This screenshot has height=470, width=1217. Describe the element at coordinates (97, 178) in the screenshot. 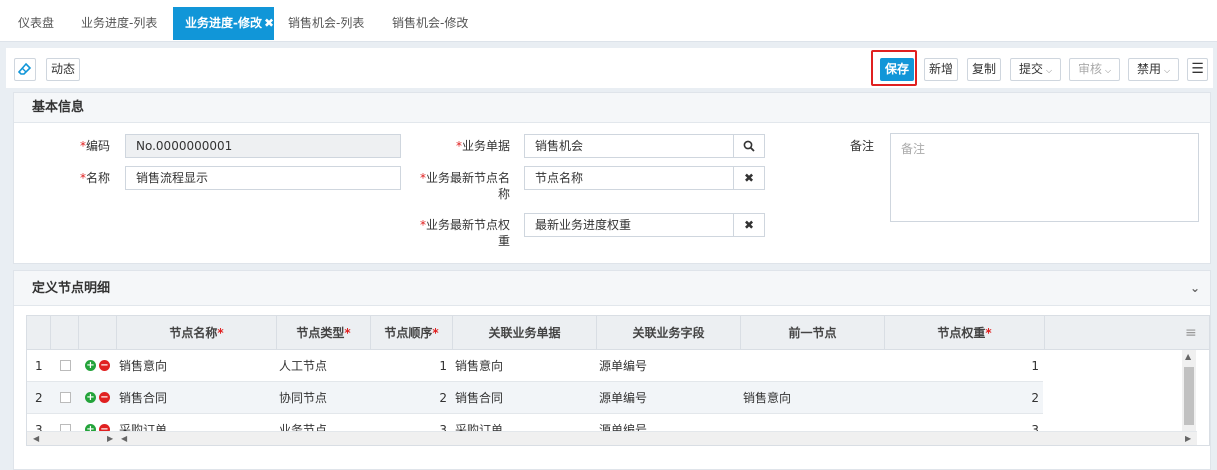

I see `name-label-text: 名称` at that location.